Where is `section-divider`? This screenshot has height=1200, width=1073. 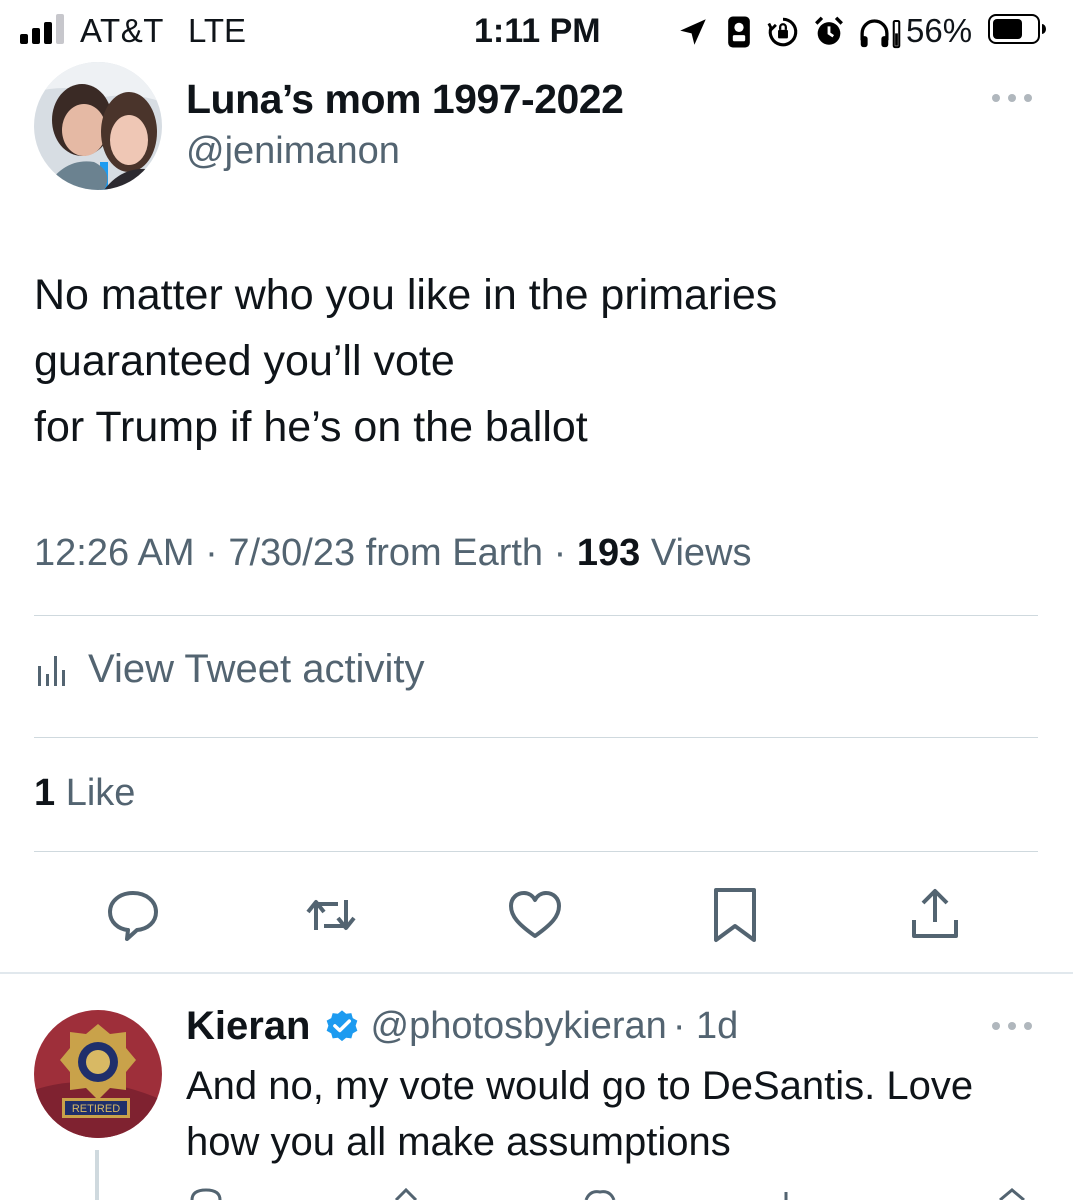 section-divider is located at coordinates (536, 973).